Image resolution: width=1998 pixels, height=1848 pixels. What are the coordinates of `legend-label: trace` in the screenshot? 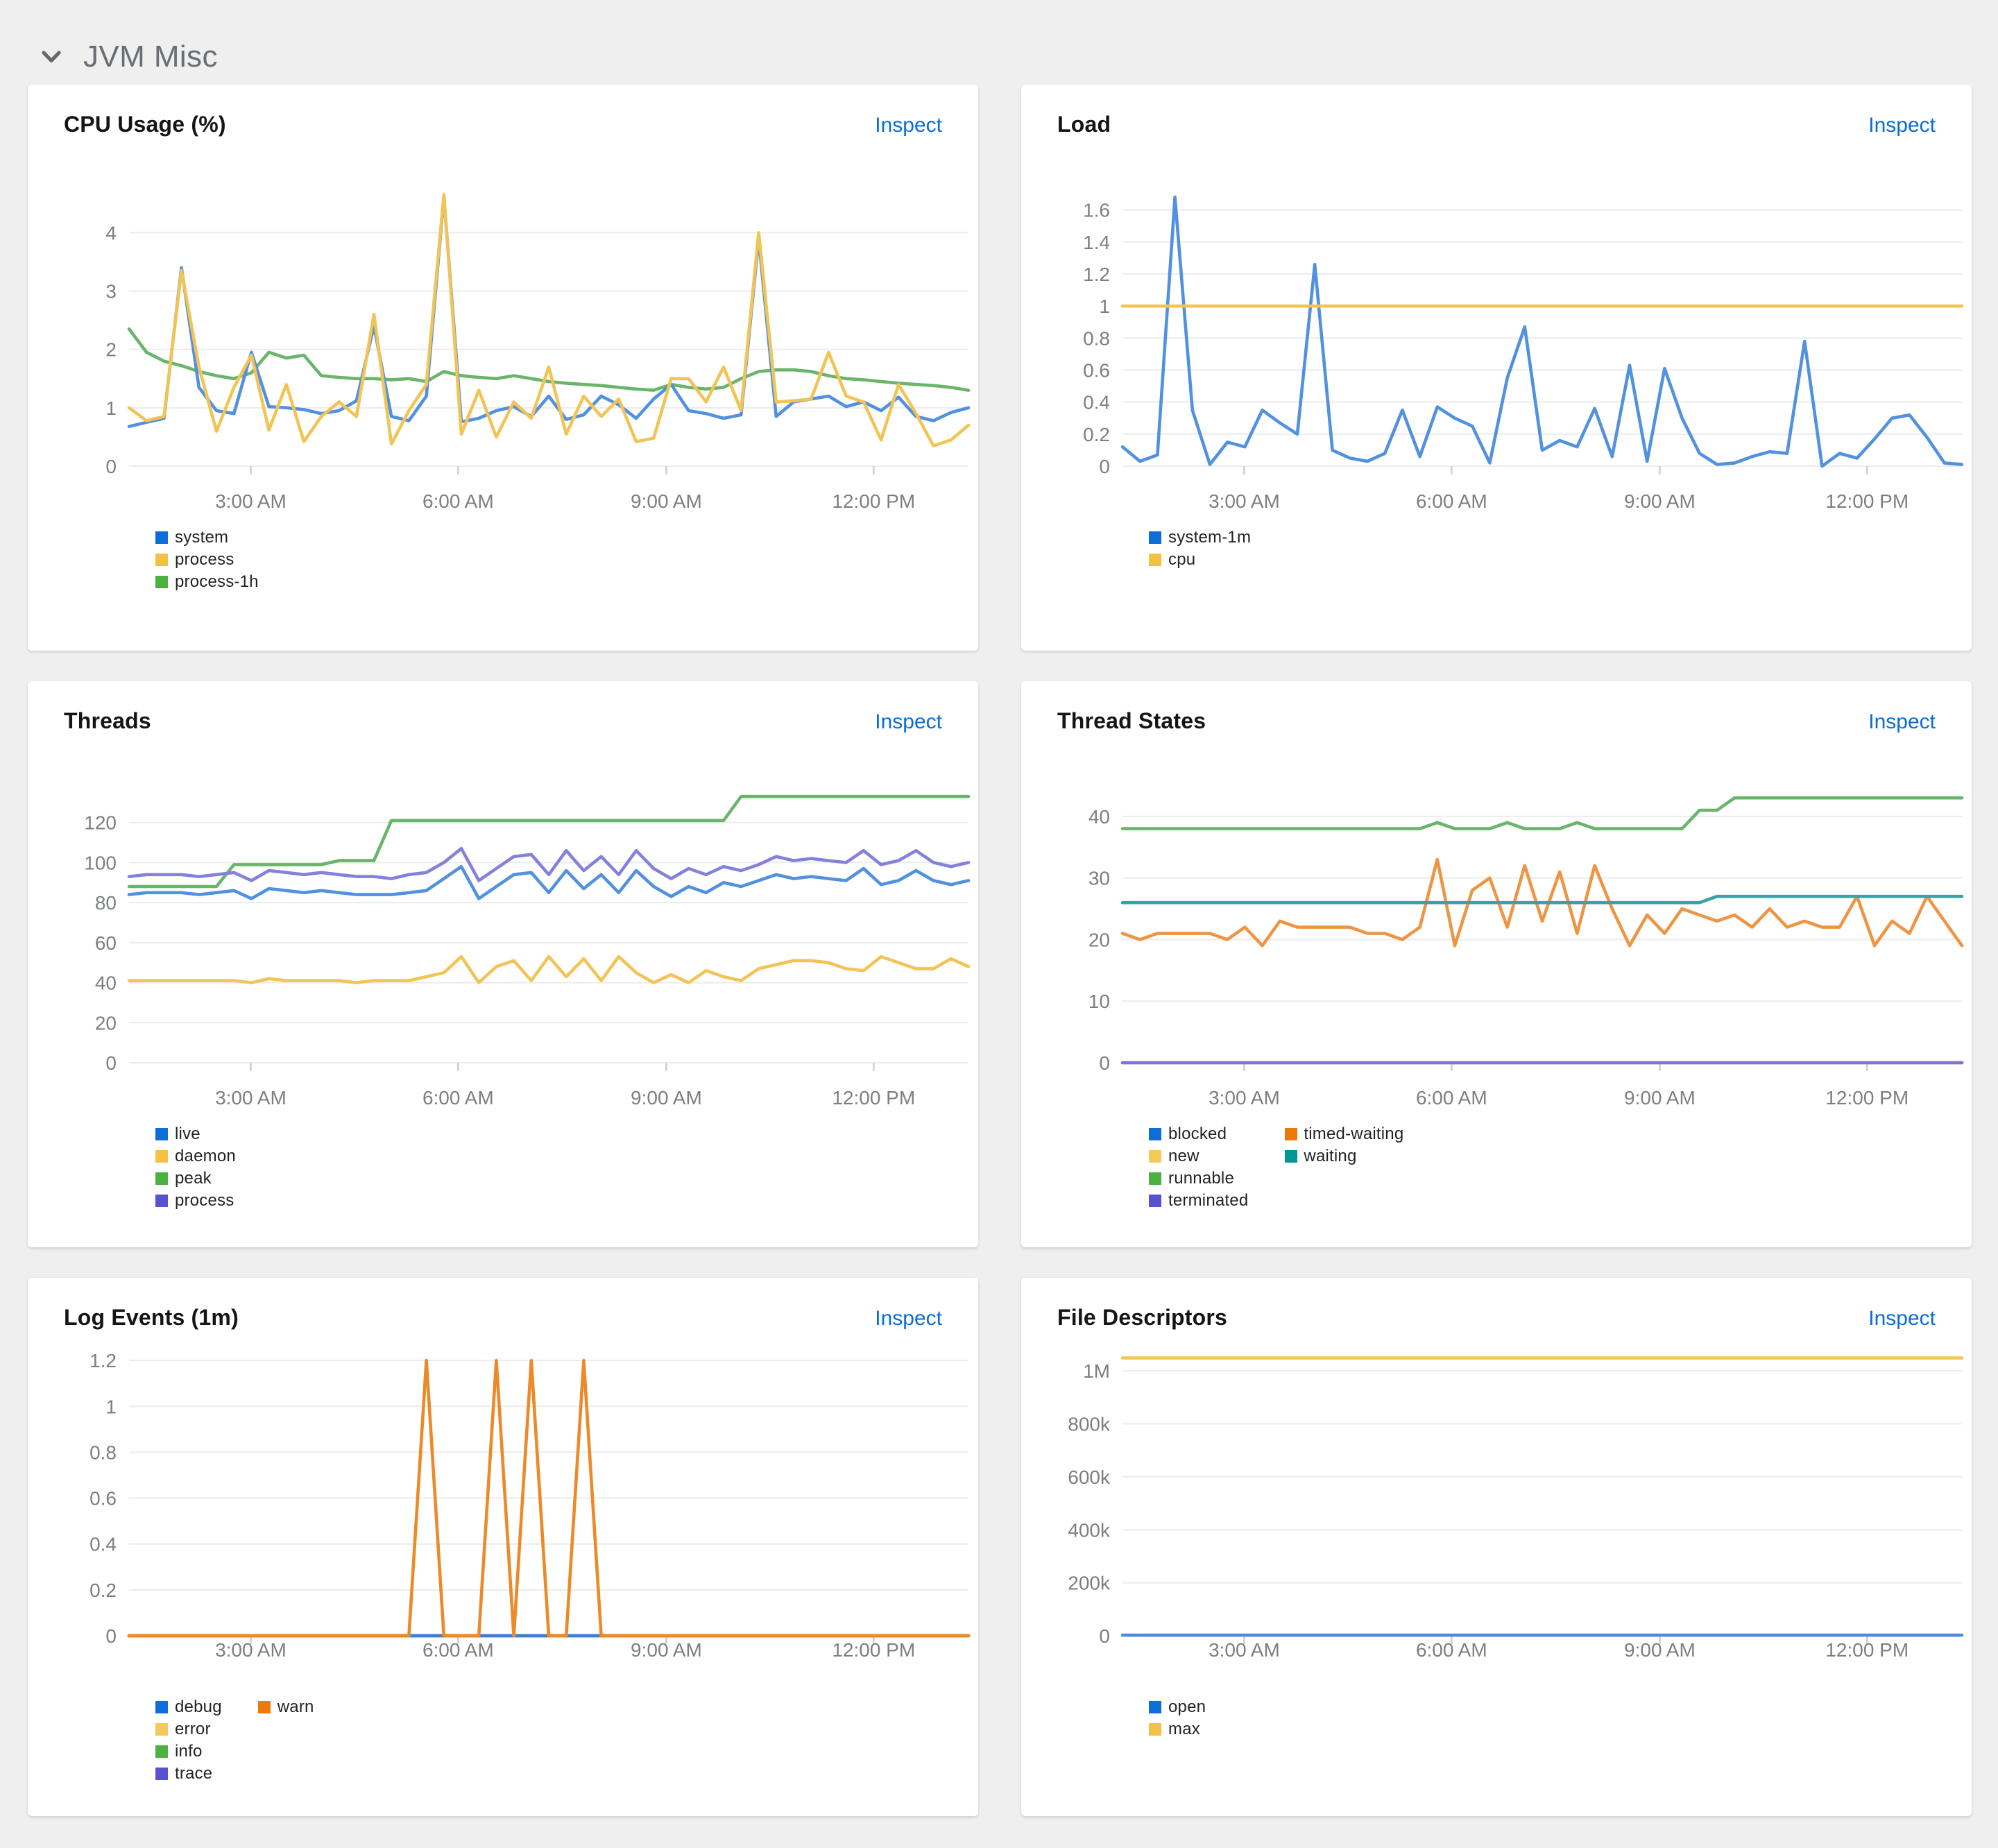 It's located at (194, 1773).